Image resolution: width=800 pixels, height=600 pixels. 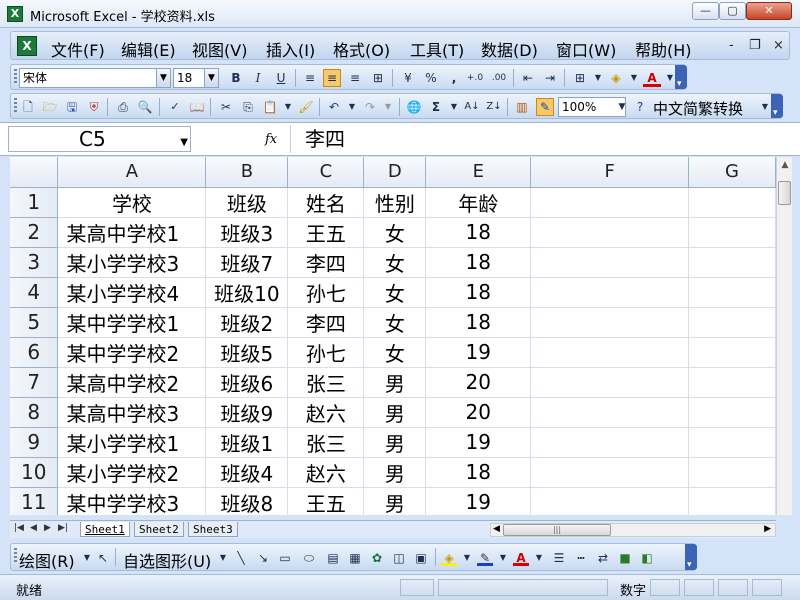 I want to click on spelling-icon: ✓, so click(x=175, y=107).